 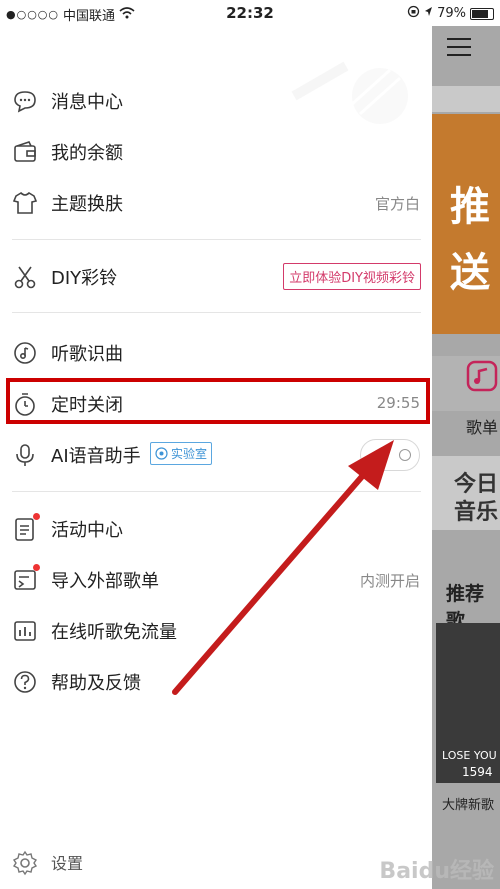 I want to click on battery-percent: 79%, so click(x=451, y=13).